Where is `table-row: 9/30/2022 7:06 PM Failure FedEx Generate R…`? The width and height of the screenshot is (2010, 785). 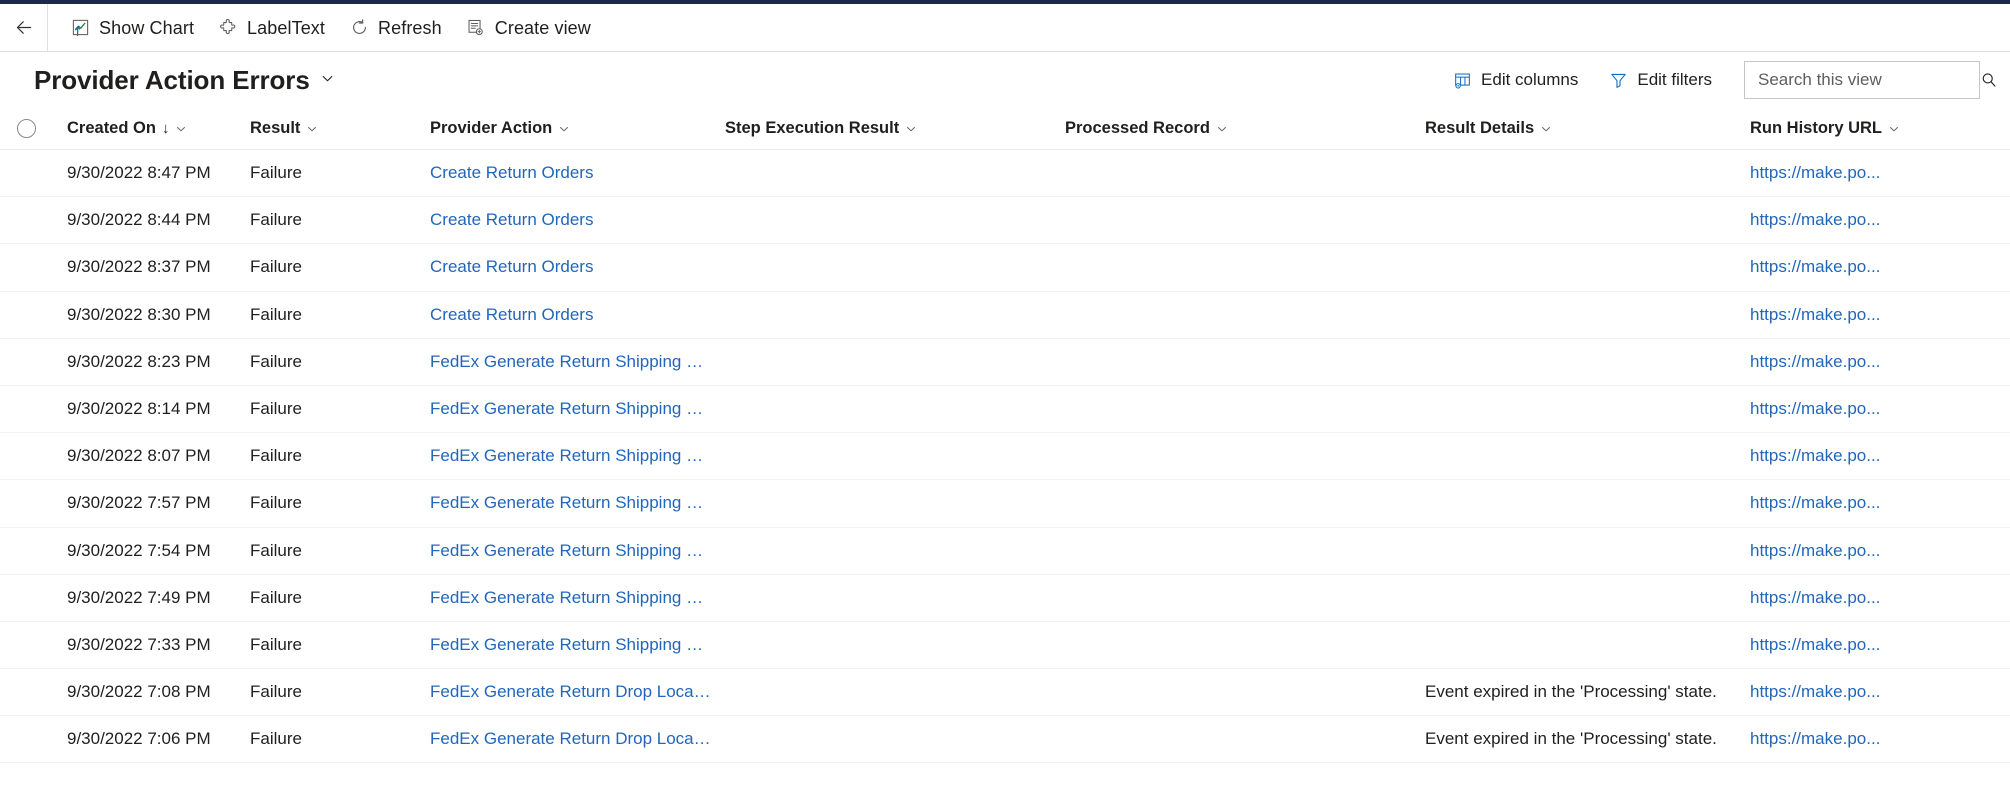 table-row: 9/30/2022 7:06 PM Failure FedEx Generate R… is located at coordinates (1005, 740).